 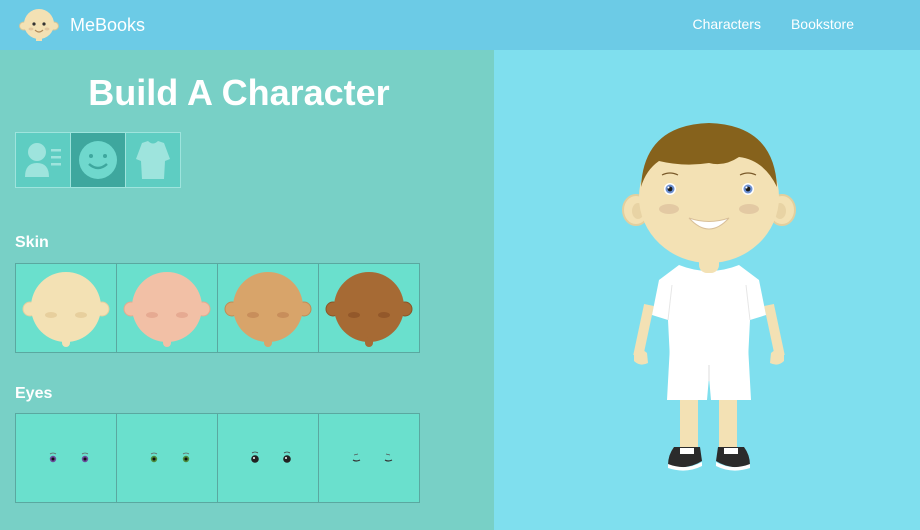 I want to click on brand-name: MeBooks, so click(x=108, y=25).